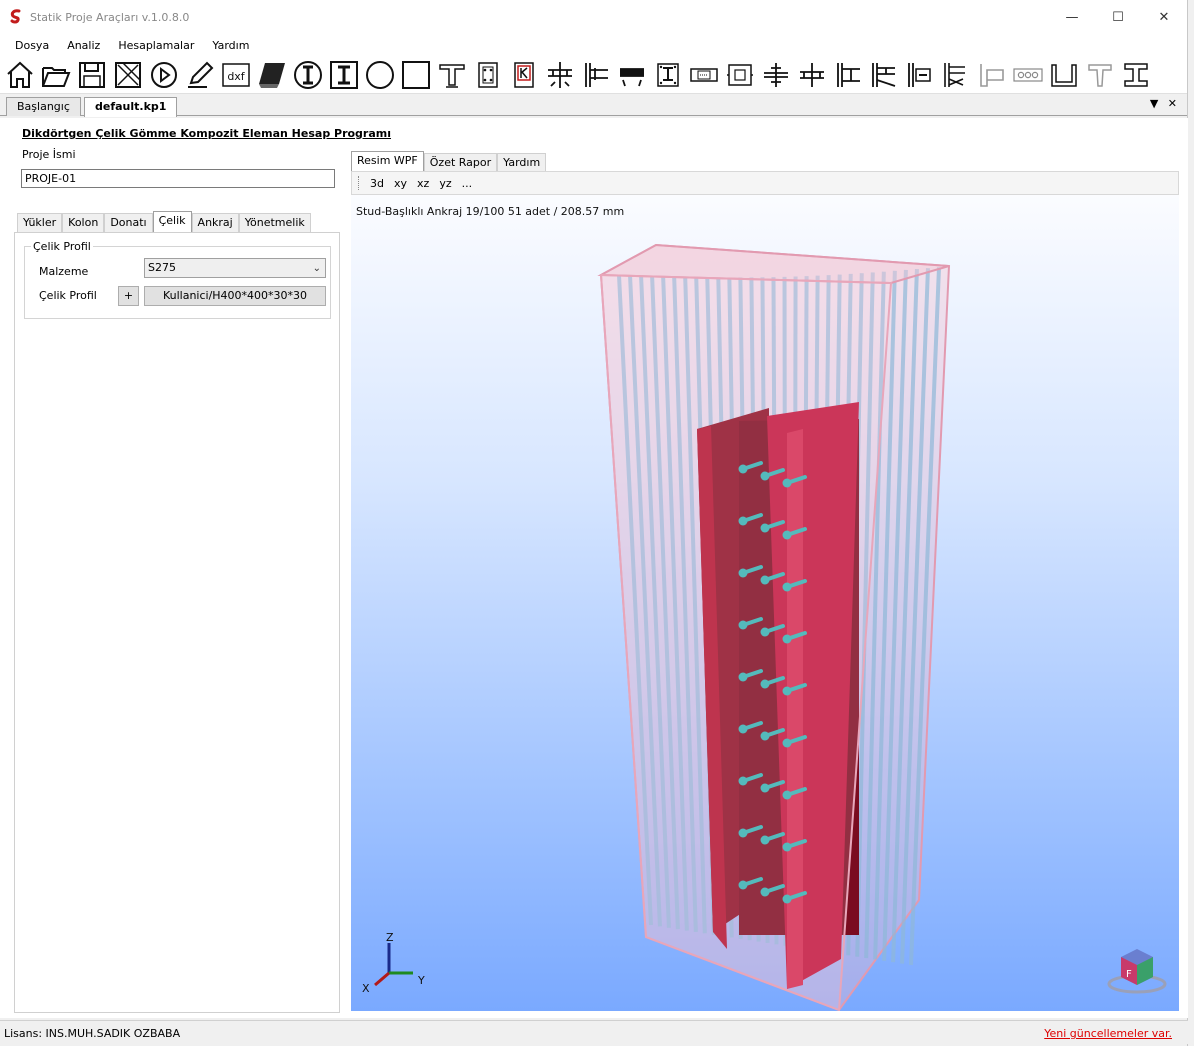 This screenshot has height=1046, width=1194. I want to click on window-edge, so click(1191, 523).